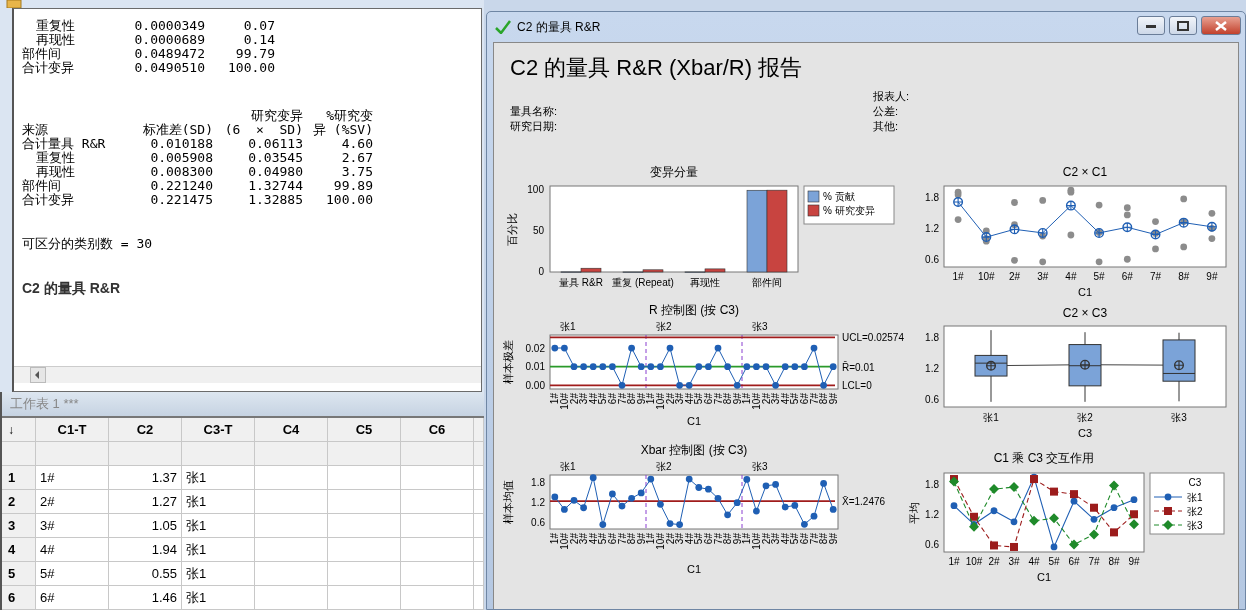 The height and width of the screenshot is (610, 1246). Describe the element at coordinates (657, 68) in the screenshot. I see `report-heading: C2 的量具 R&R (Xbar/R) 报告` at that location.